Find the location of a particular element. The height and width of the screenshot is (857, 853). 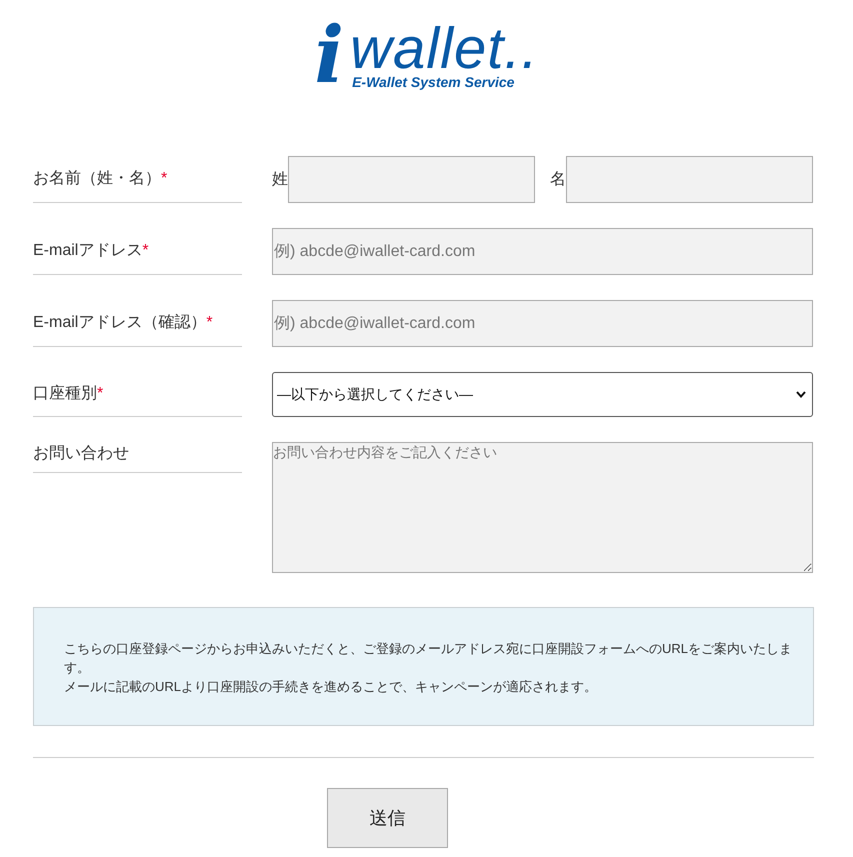

logo-wordmark: wallet.. is located at coordinates (444, 49).